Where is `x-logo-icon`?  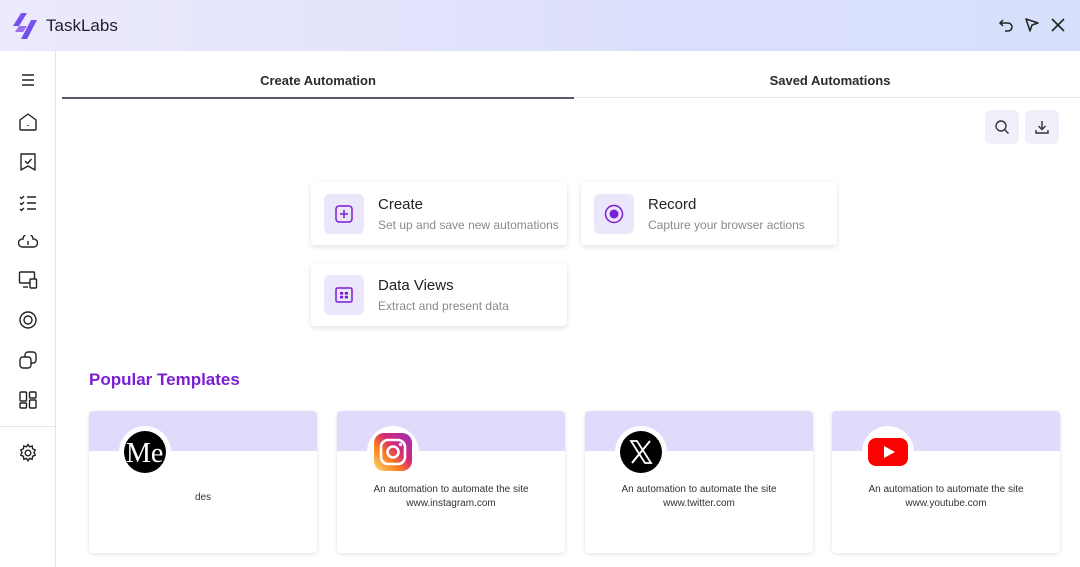
x-logo-icon is located at coordinates (641, 452).